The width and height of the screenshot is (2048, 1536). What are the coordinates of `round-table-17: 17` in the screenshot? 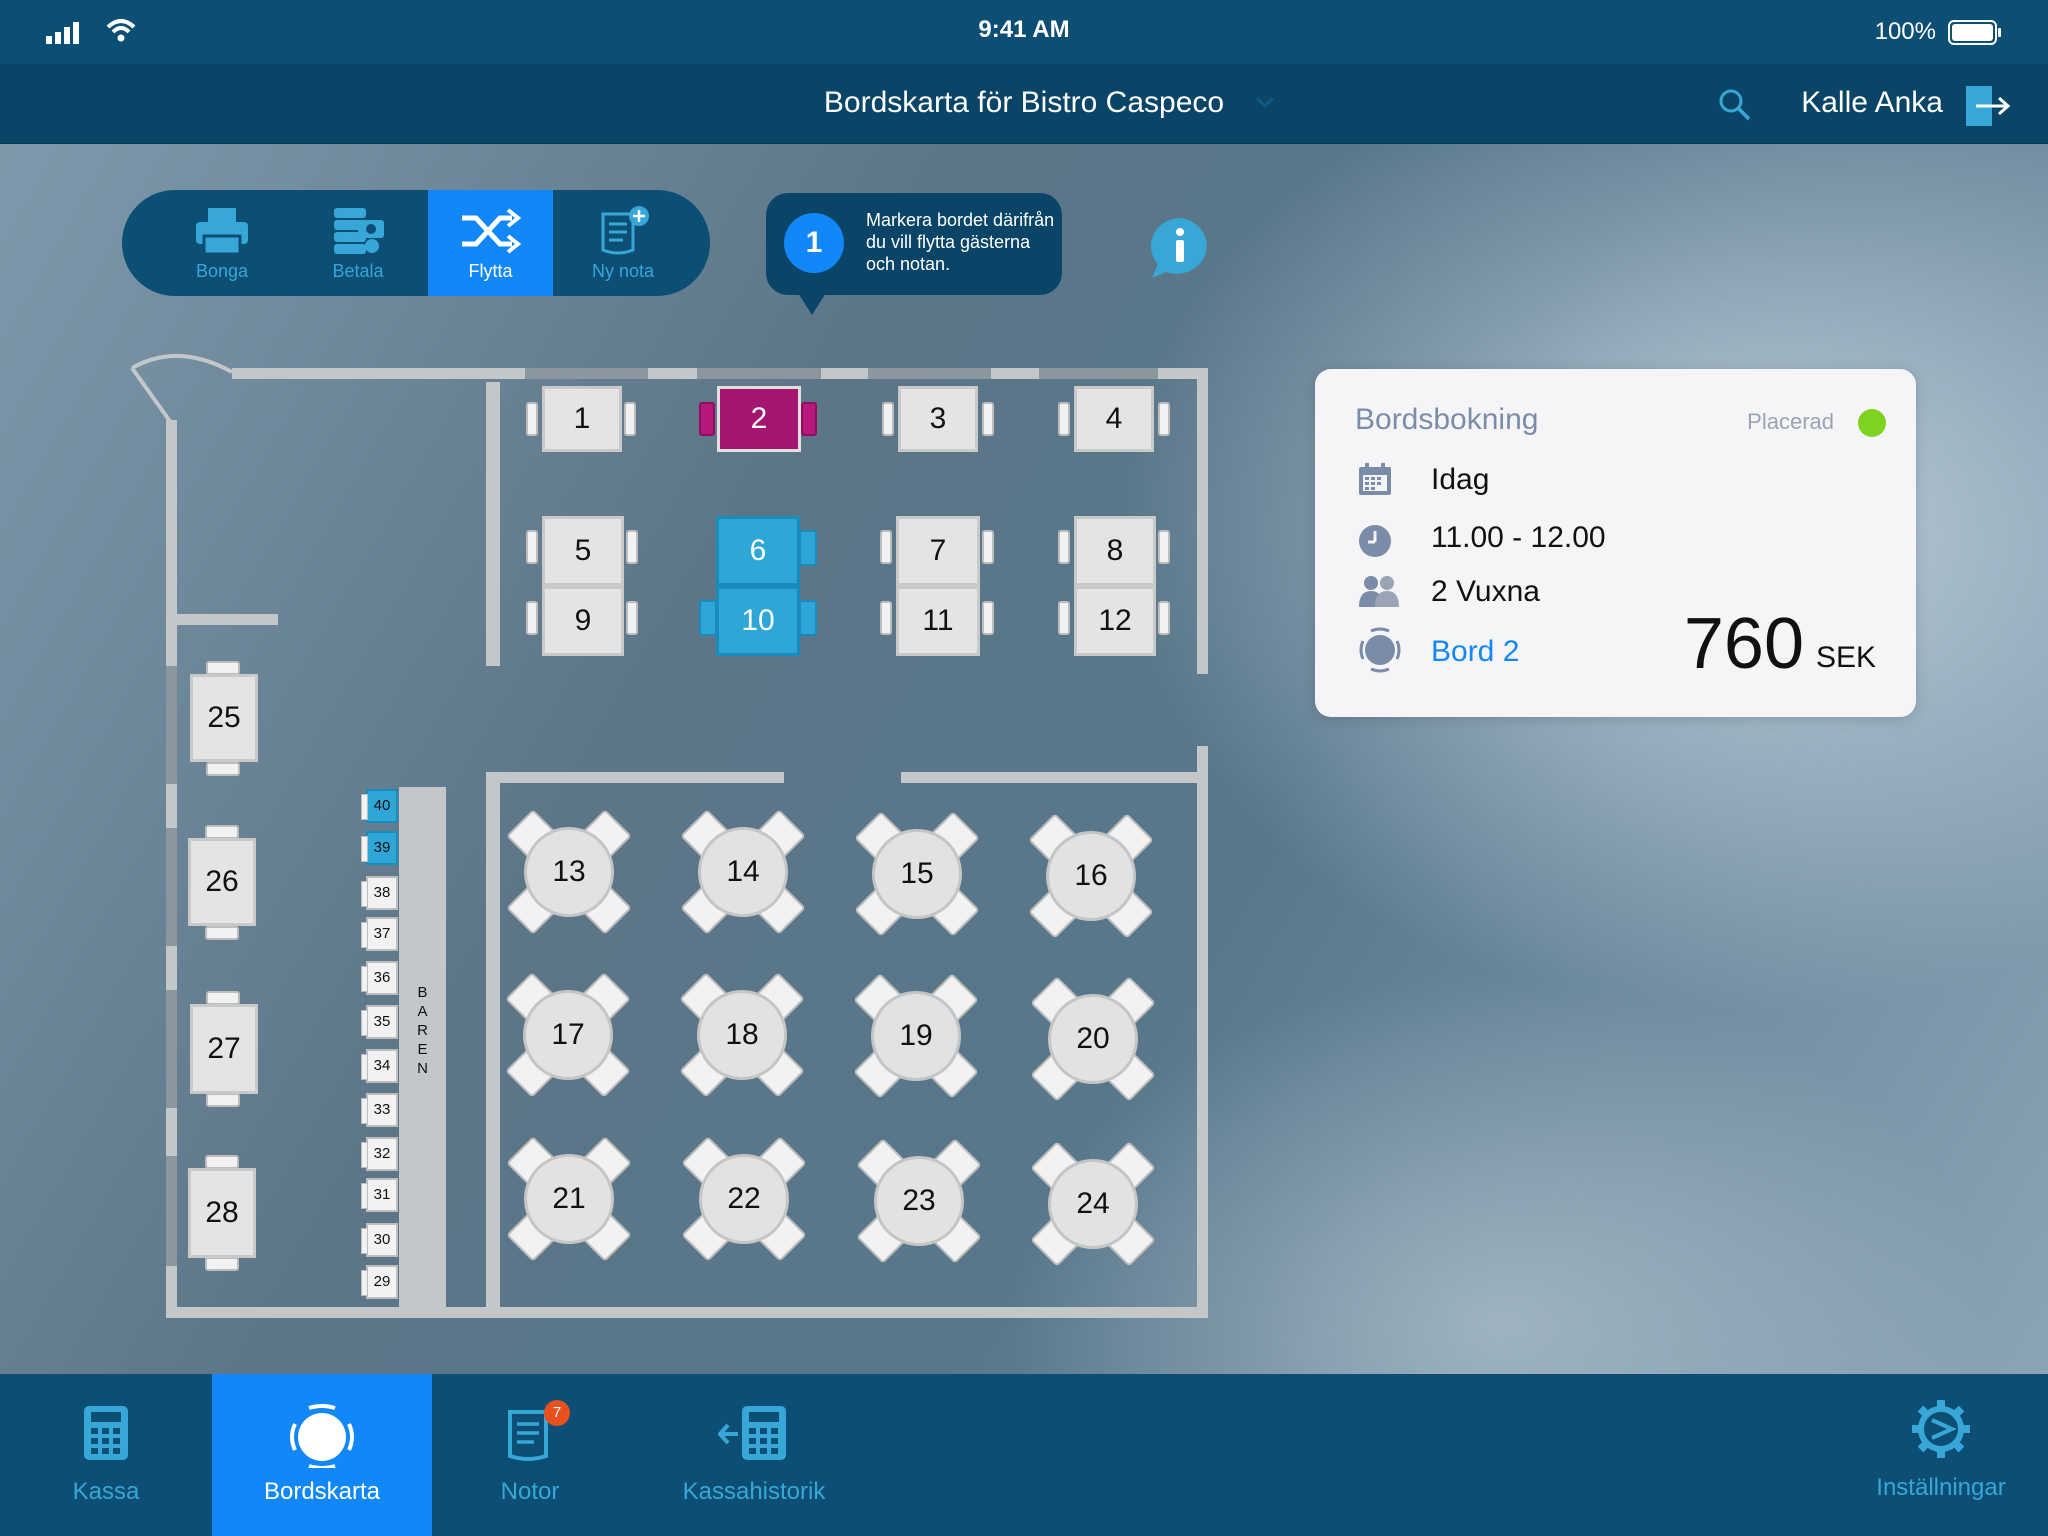 It's located at (568, 1035).